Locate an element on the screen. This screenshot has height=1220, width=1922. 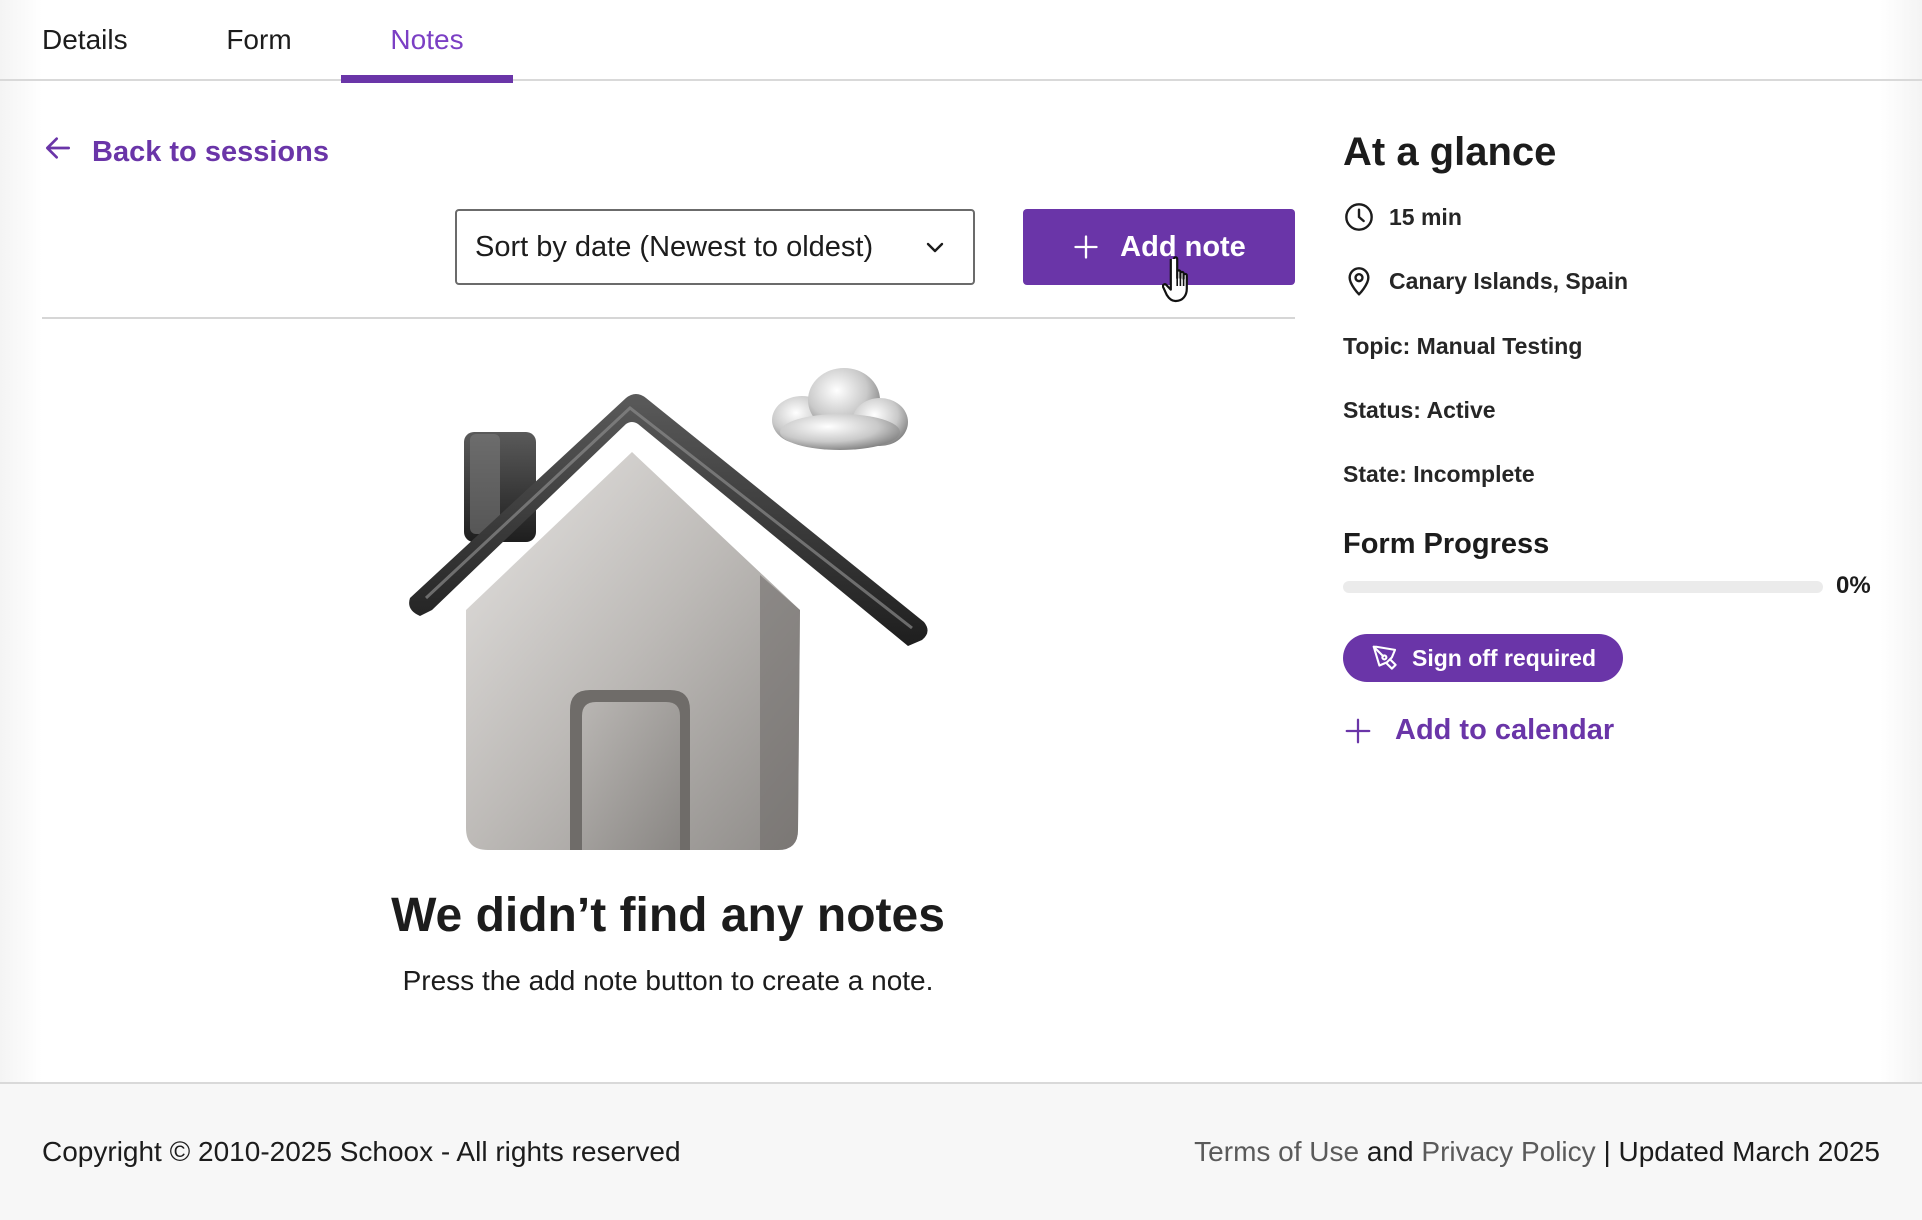
empty-state-title: We didn’t find any notes is located at coordinates (668, 915).